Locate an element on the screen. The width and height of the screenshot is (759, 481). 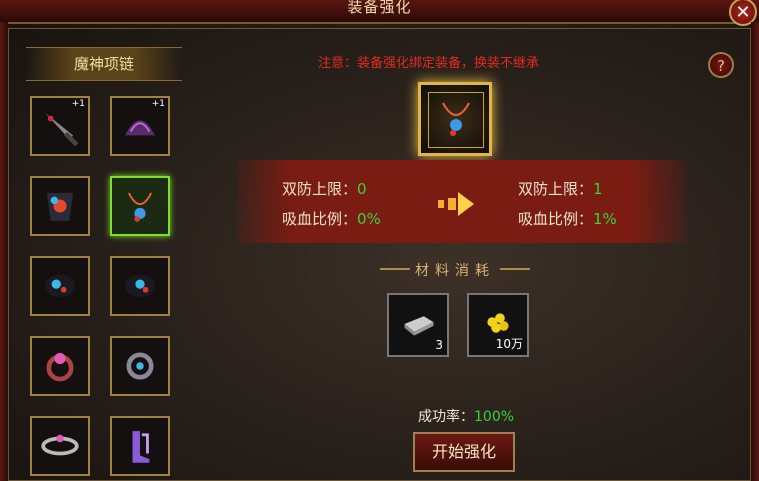
material-count: 3 is located at coordinates (439, 345).